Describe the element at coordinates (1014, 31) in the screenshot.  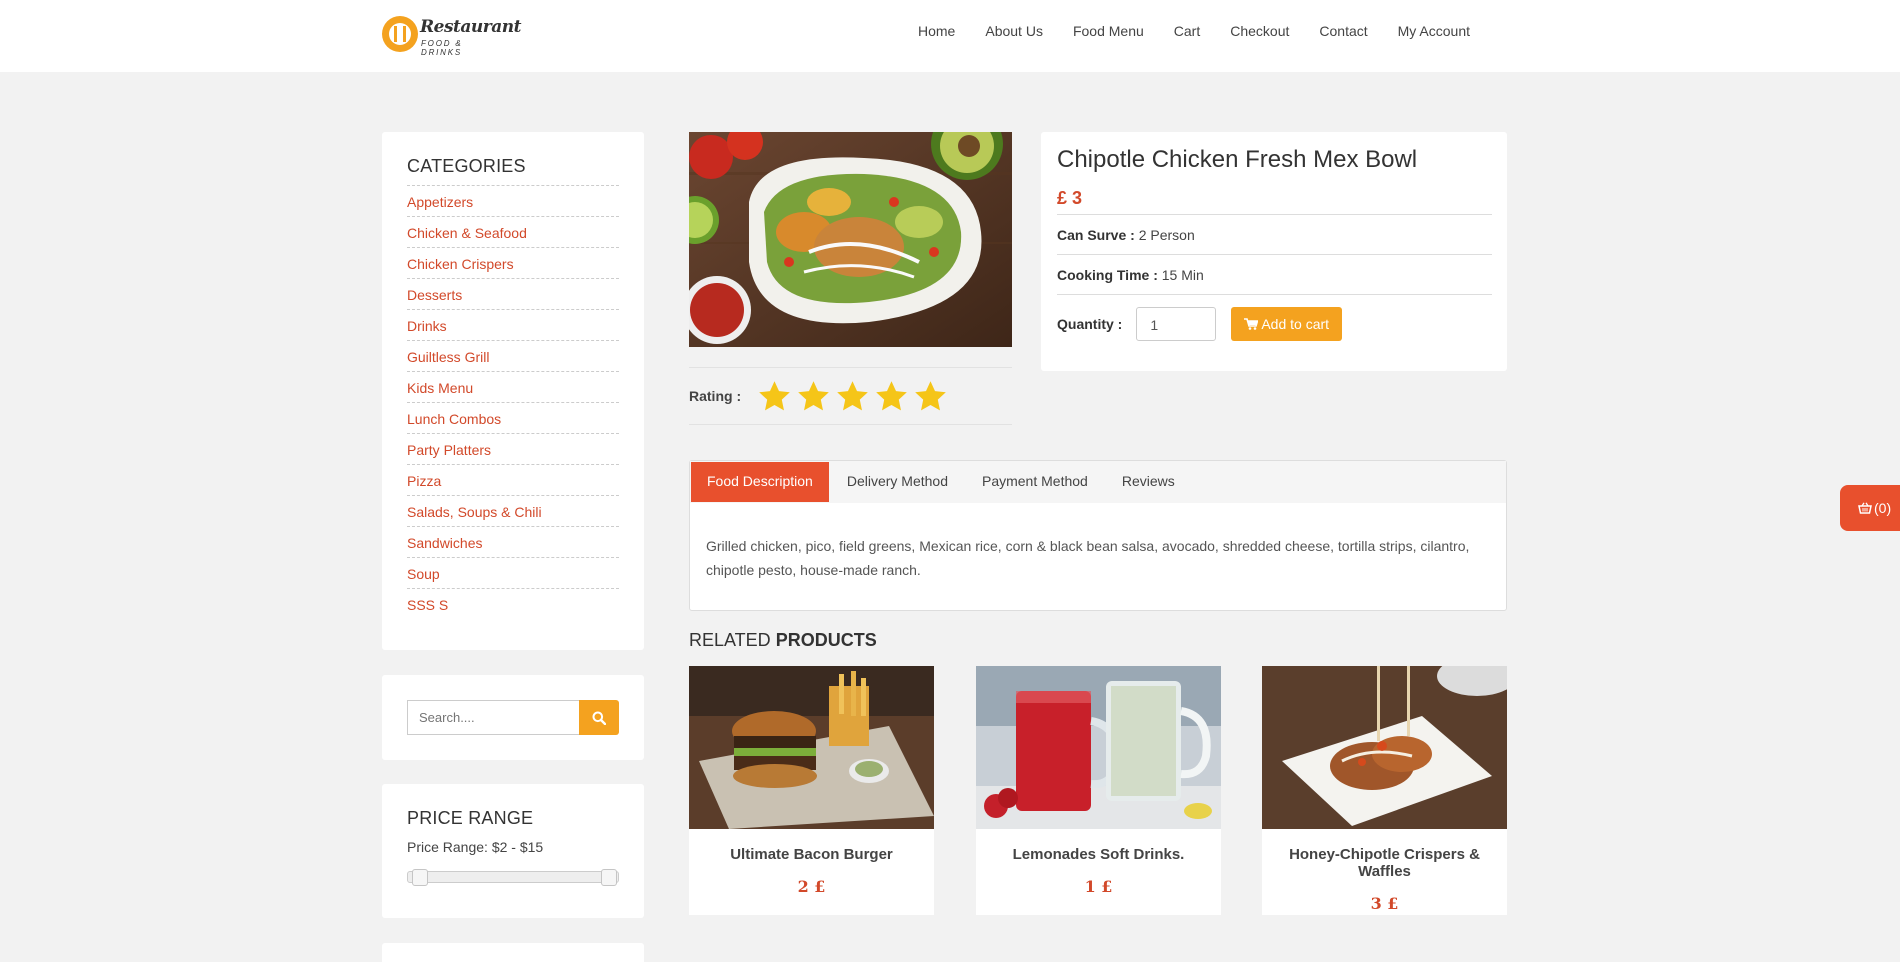
I see `nav-about-us: About Us` at that location.